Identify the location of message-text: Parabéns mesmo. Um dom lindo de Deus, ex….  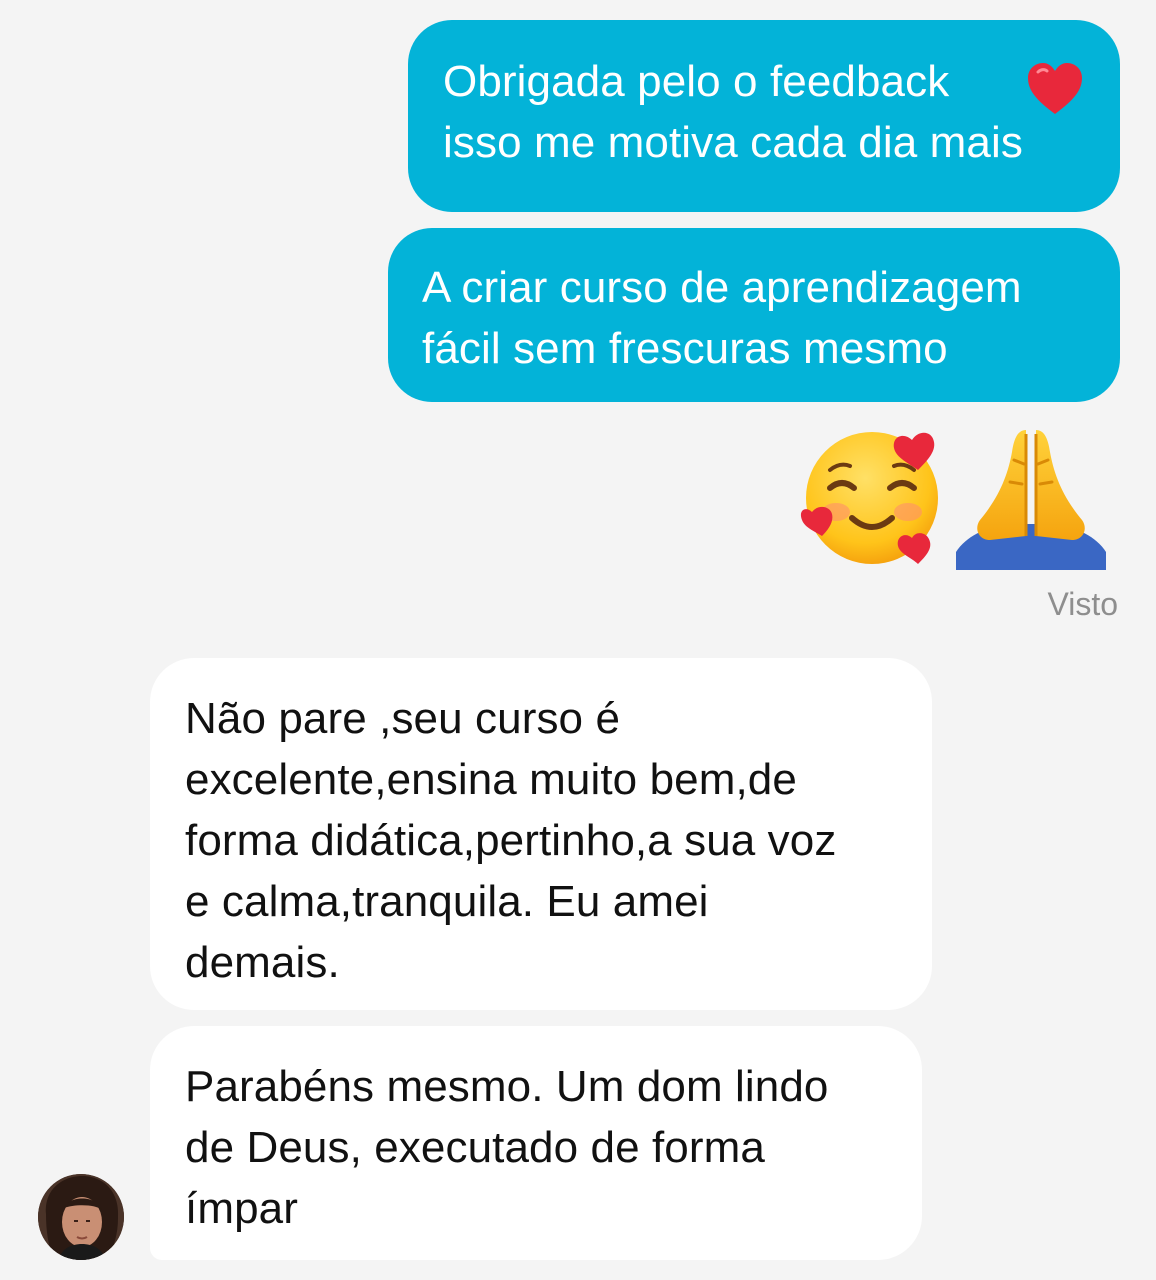
(507, 1147).